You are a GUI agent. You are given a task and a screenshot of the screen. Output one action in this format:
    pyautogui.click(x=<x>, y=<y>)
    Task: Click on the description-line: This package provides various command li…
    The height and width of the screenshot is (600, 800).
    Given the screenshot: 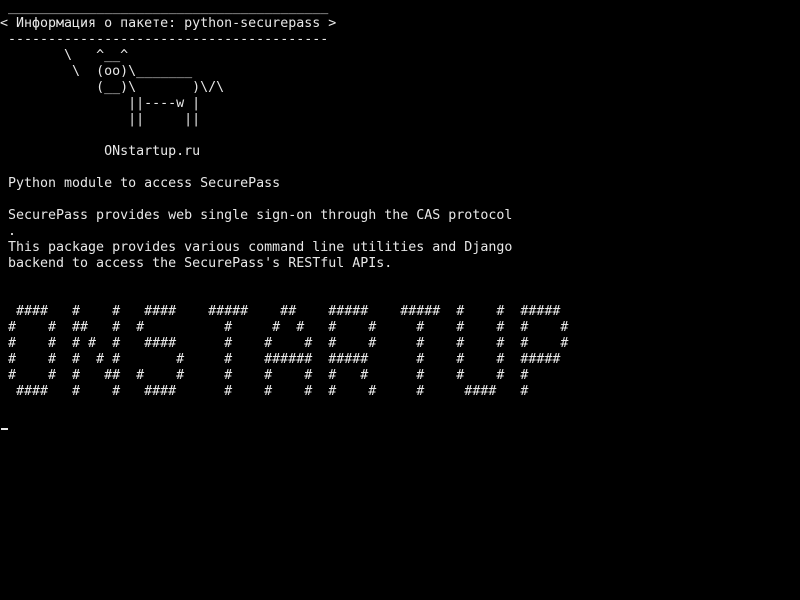 What is the action you would take?
    pyautogui.click(x=260, y=247)
    